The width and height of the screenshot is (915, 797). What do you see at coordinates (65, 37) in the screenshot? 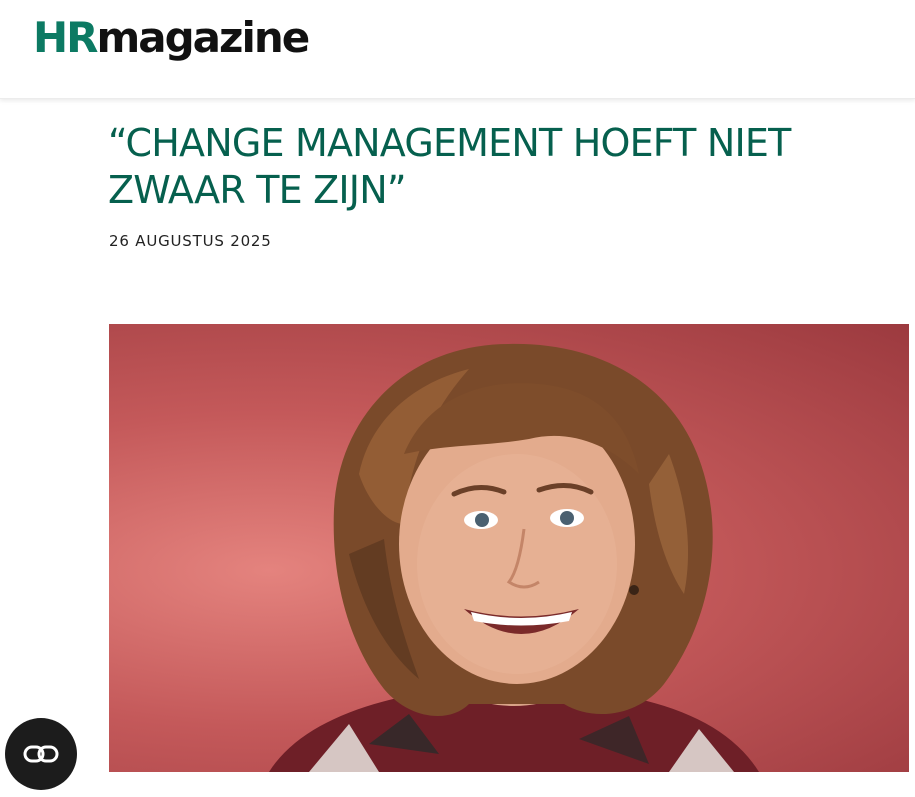
I see `logo-hr-text: HR` at bounding box center [65, 37].